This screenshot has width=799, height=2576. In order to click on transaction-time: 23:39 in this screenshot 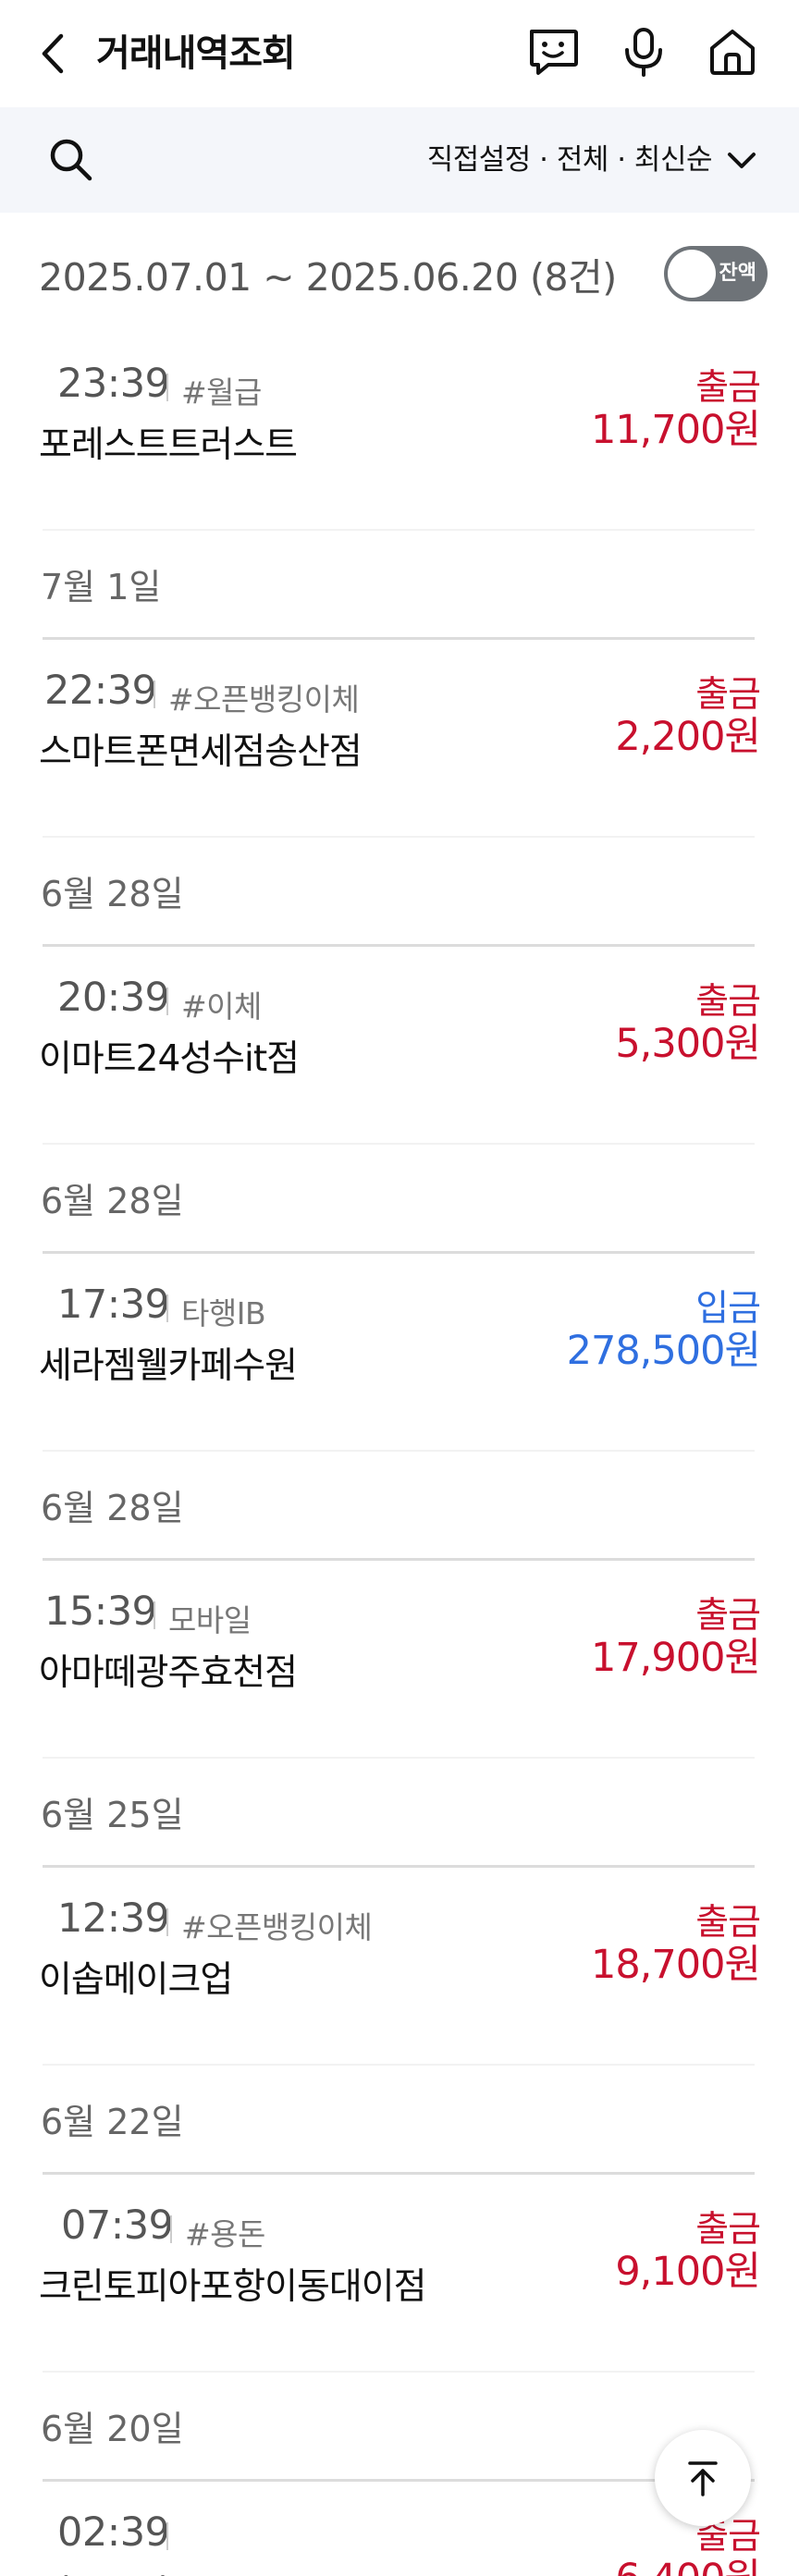, I will do `click(113, 384)`.